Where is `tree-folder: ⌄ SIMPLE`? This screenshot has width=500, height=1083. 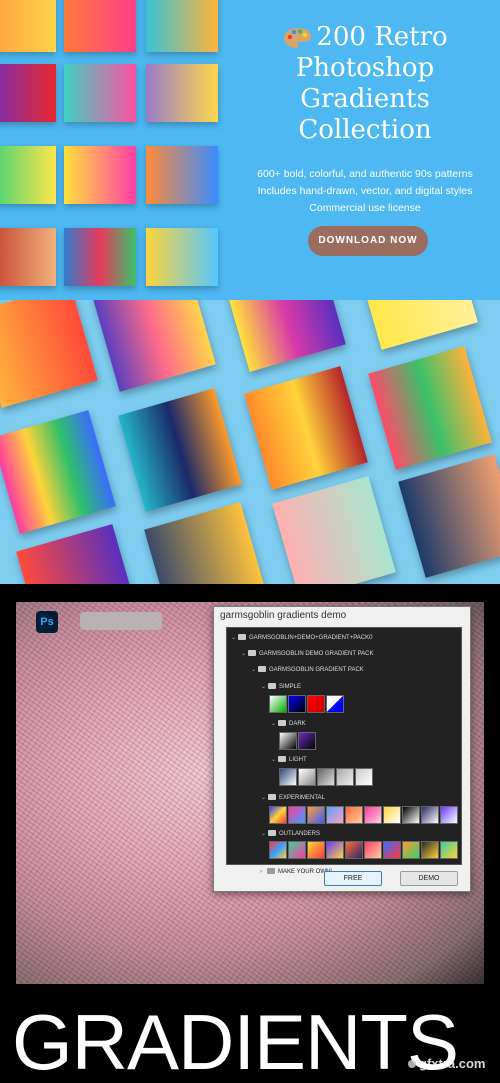
tree-folder: ⌄ SIMPLE is located at coordinates (281, 687).